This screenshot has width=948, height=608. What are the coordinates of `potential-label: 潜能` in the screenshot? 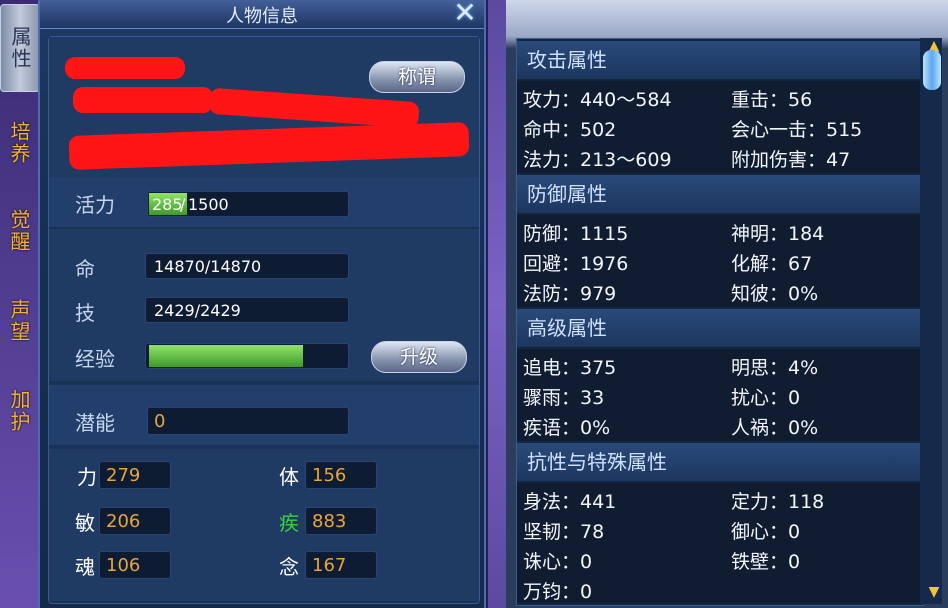 It's located at (95, 423).